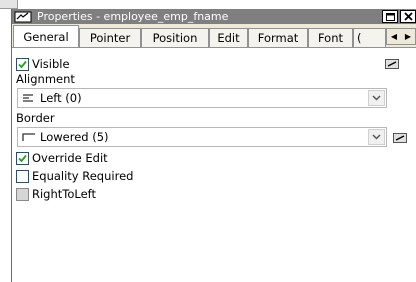 This screenshot has height=282, width=416. Describe the element at coordinates (278, 37) in the screenshot. I see `tab-format: Format` at that location.